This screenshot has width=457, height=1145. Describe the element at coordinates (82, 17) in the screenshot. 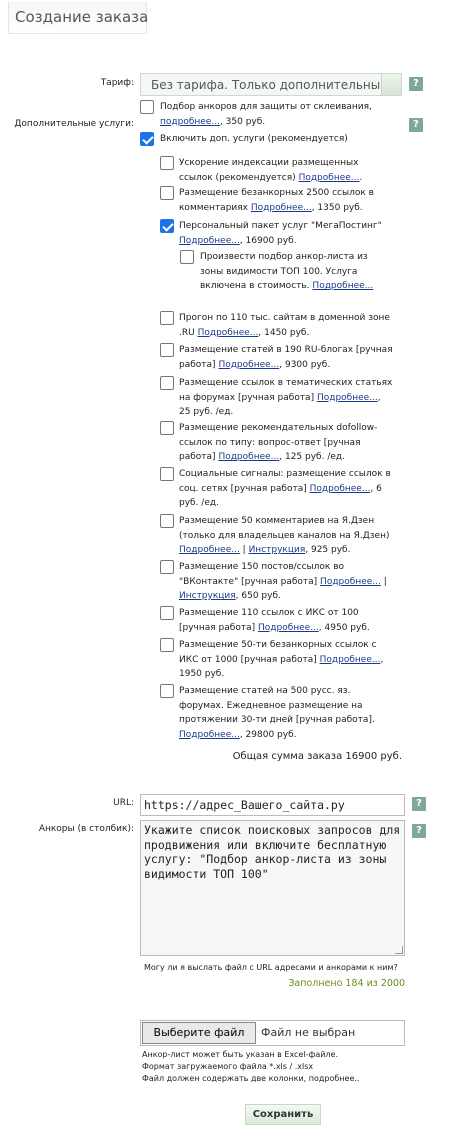

I see `page-title: Создание заказа` at that location.